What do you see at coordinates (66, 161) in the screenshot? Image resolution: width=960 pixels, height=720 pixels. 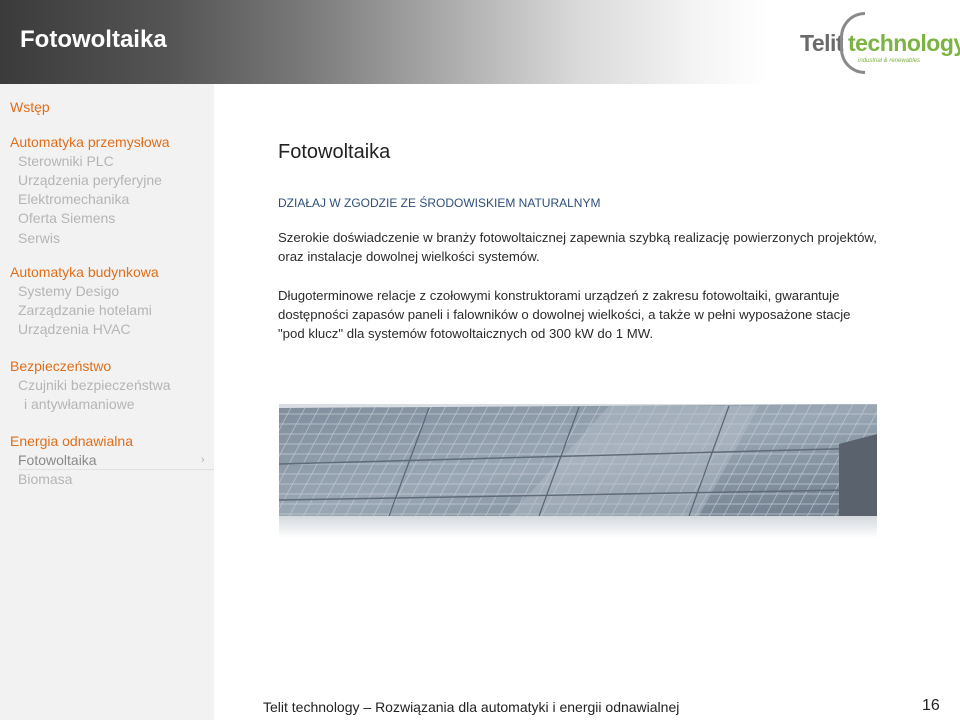 I see `nav-item-plc: Sterowniki PLC` at bounding box center [66, 161].